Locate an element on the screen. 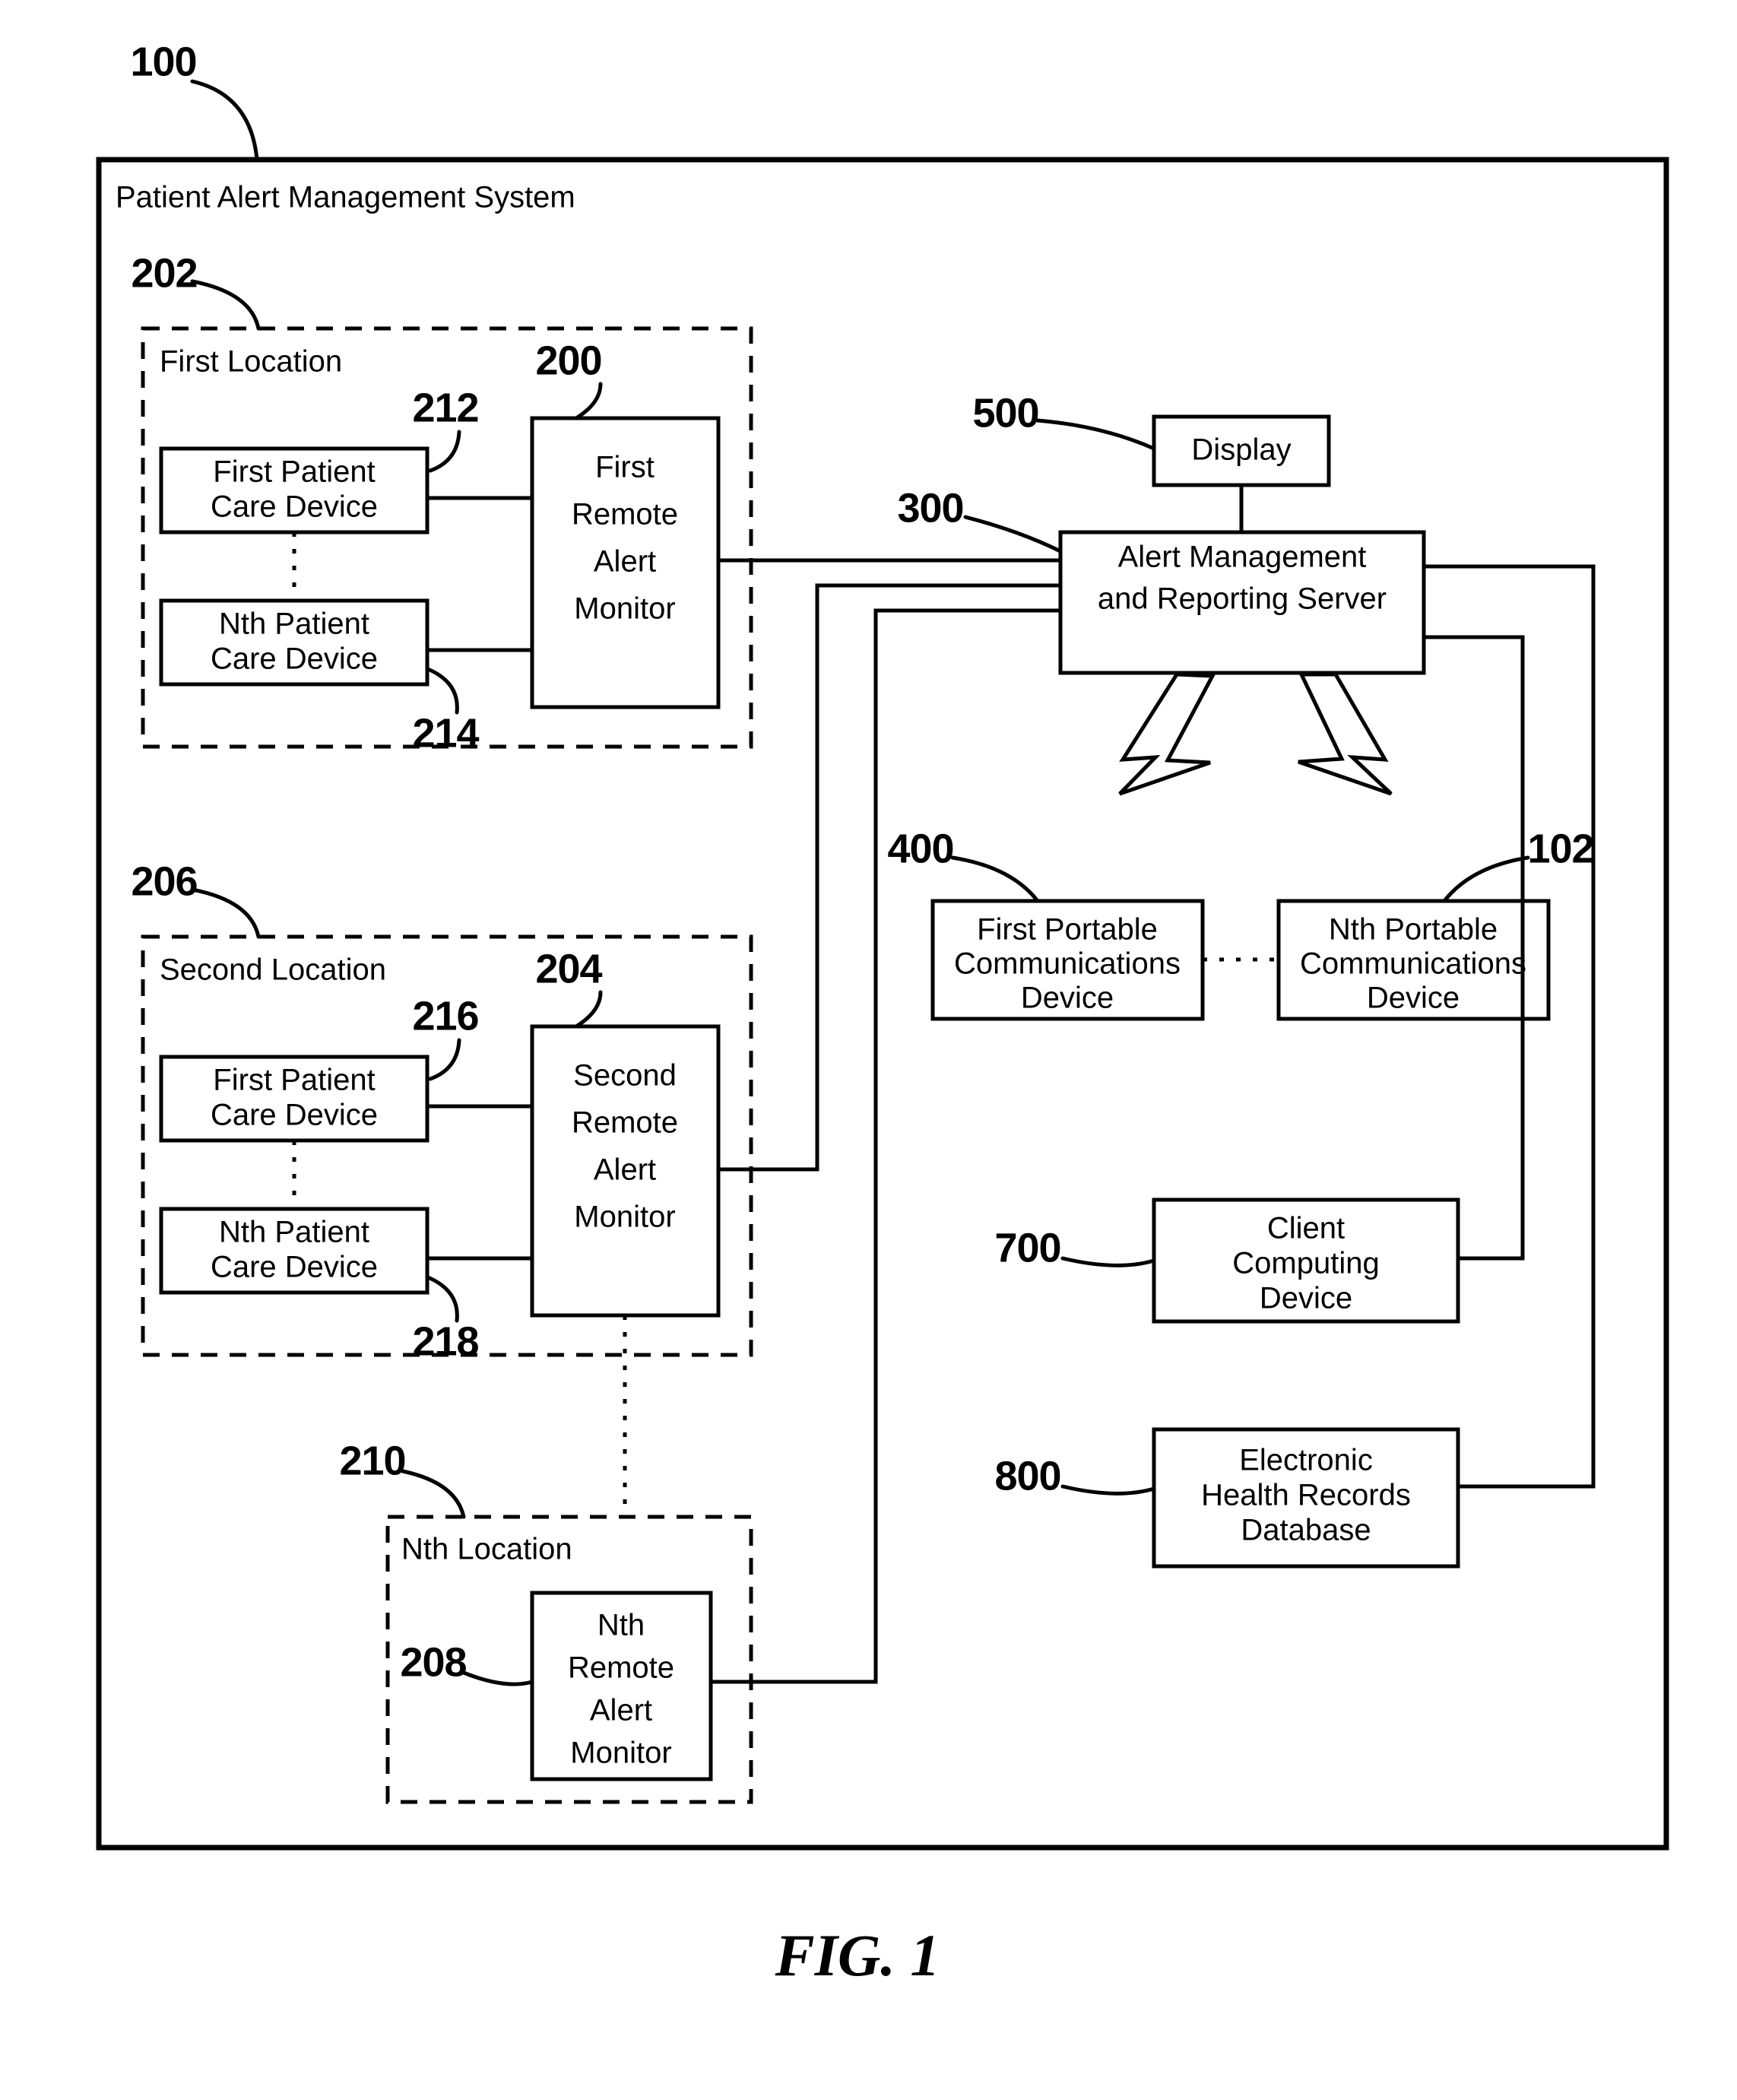  wireless-signal-bolt-icon-right is located at coordinates (1345, 734).